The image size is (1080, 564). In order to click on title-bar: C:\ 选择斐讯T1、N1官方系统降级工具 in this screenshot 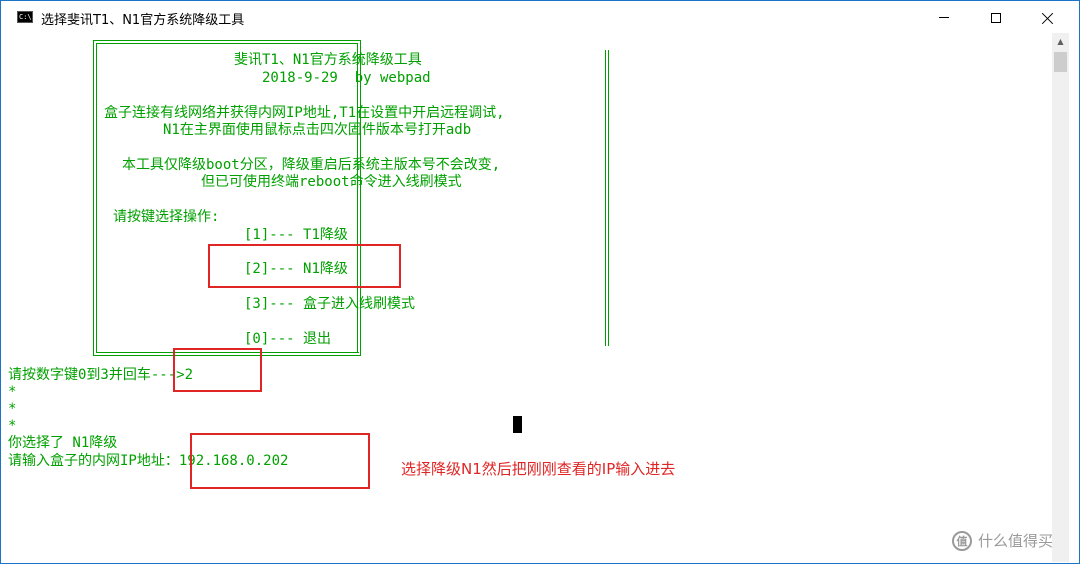, I will do `click(540, 17)`.